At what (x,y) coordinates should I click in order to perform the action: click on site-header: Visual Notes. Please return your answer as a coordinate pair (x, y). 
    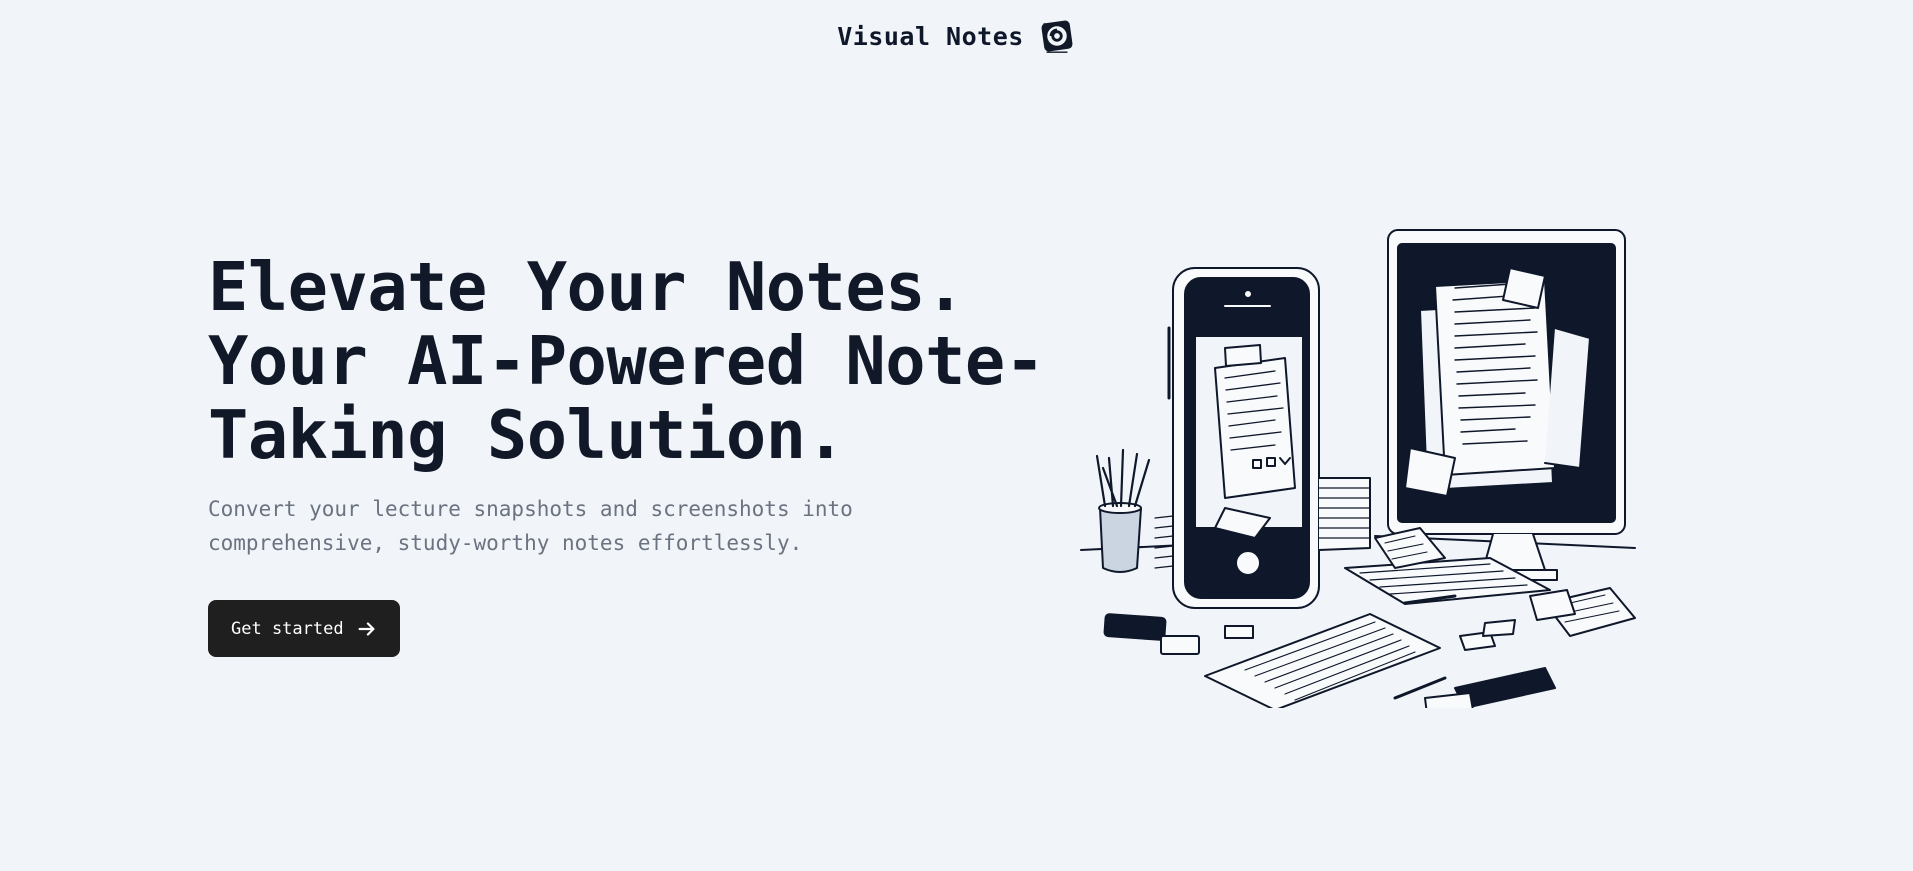
    Looking at the image, I should click on (956, 36).